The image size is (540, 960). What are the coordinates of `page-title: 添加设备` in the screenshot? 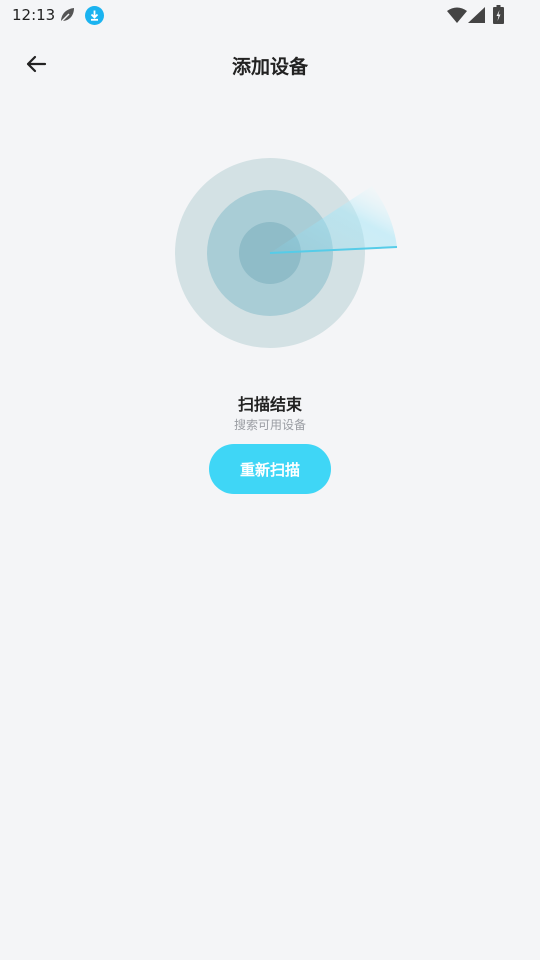 It's located at (269, 67).